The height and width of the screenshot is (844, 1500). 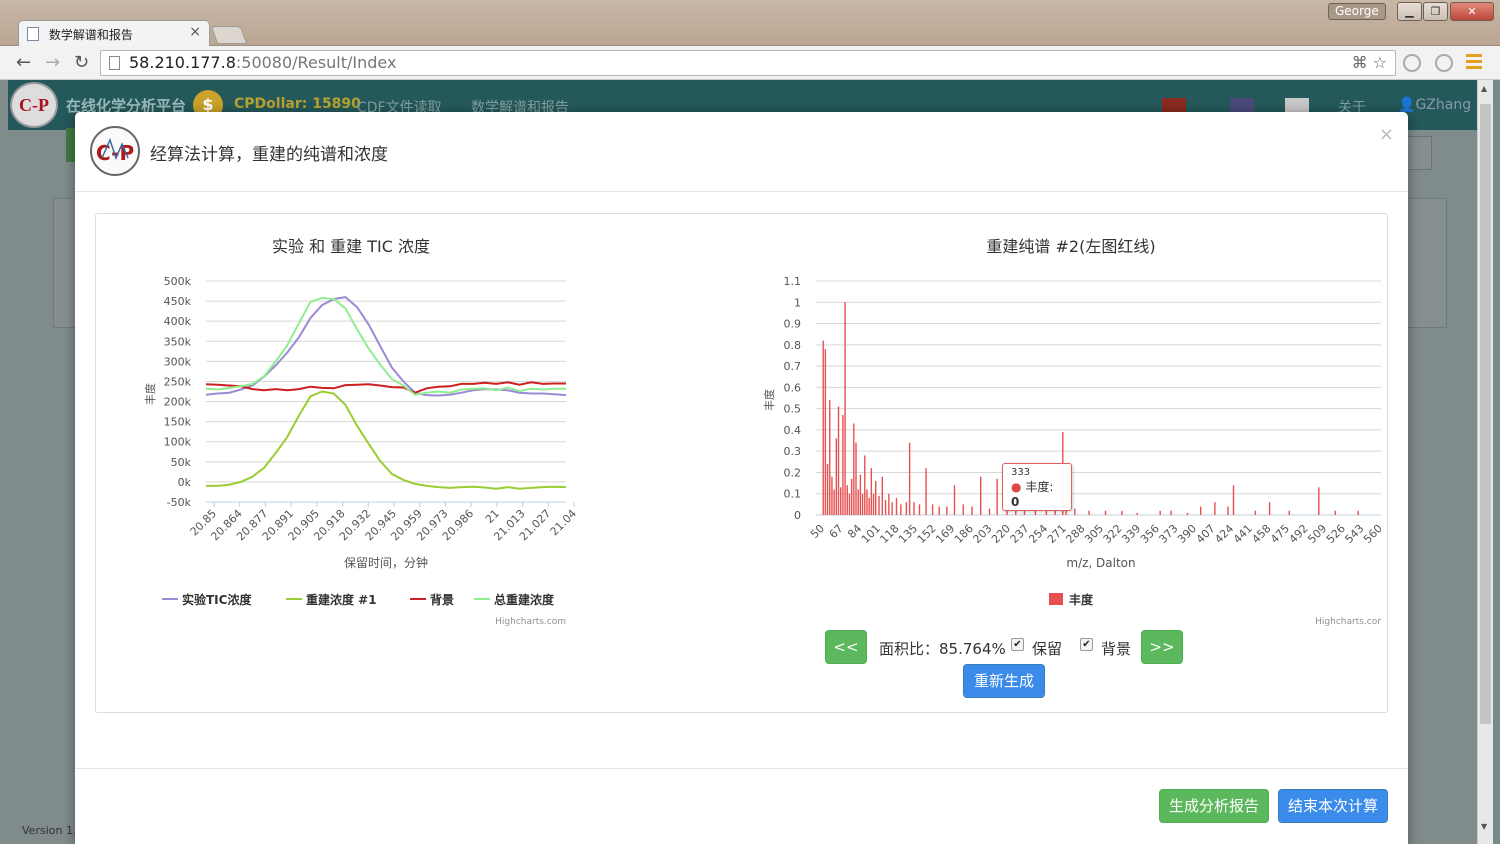 I want to click on chart2-legend-item: 丰度, so click(x=1081, y=599).